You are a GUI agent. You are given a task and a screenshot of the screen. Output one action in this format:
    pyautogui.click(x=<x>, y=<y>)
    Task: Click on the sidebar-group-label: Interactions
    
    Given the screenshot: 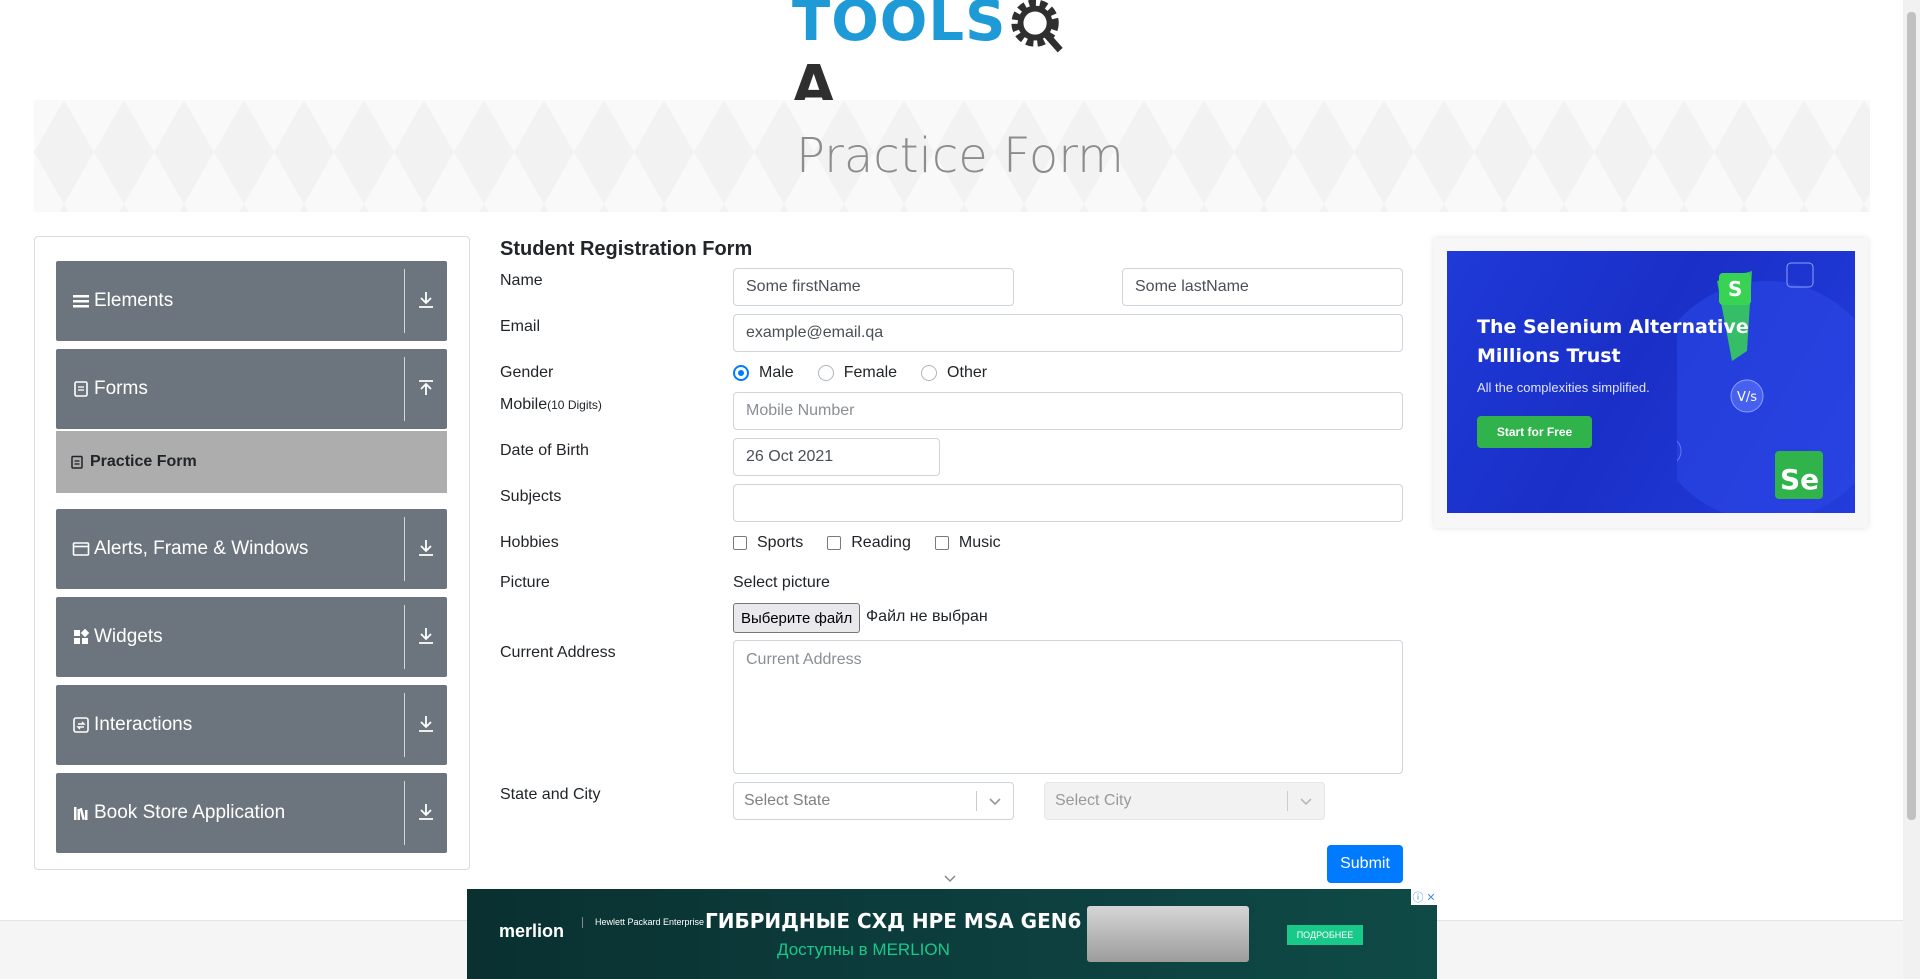 What is the action you would take?
    pyautogui.click(x=143, y=724)
    